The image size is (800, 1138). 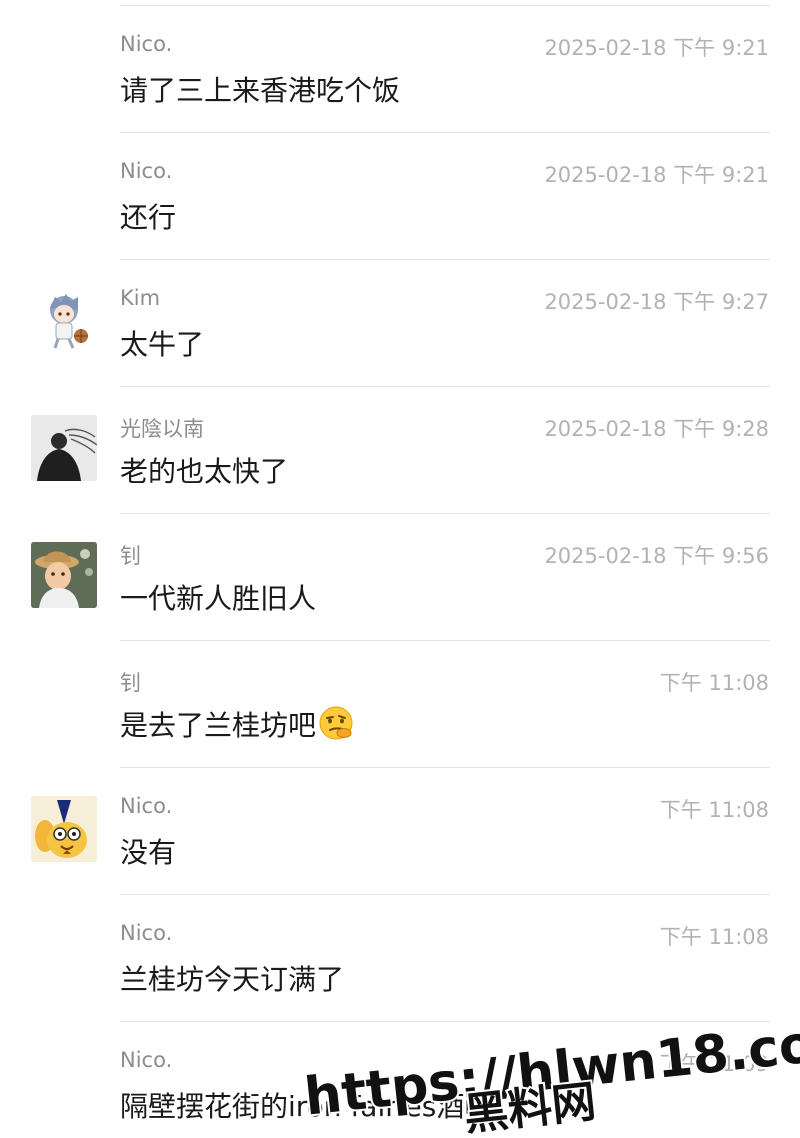 What do you see at coordinates (336, 726) in the screenshot?
I see `thinking-face-emoji` at bounding box center [336, 726].